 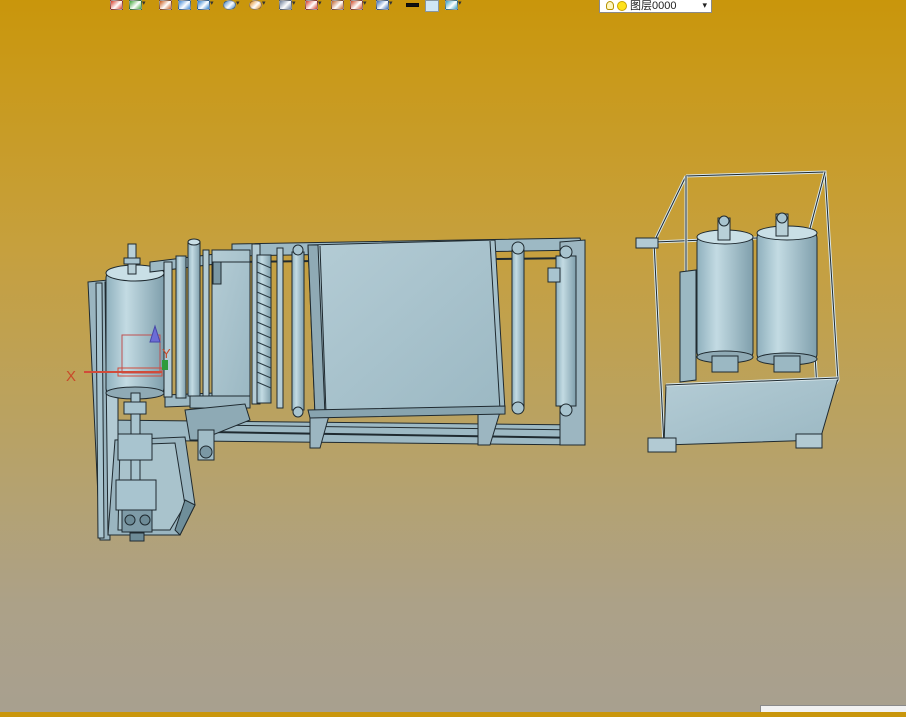 I want to click on toolbar-button-crosshair: ▾, so click(x=315, y=6).